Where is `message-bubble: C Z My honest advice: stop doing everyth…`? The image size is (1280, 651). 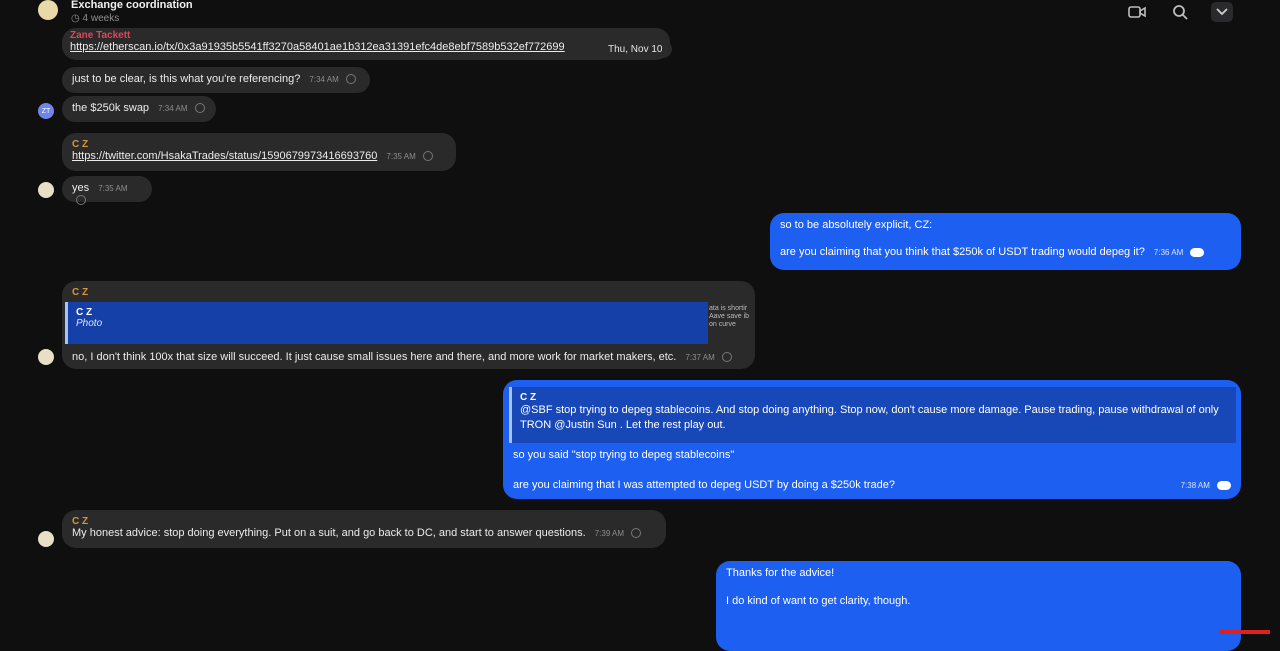
message-bubble: C Z My honest advice: stop doing everyth… is located at coordinates (364, 529).